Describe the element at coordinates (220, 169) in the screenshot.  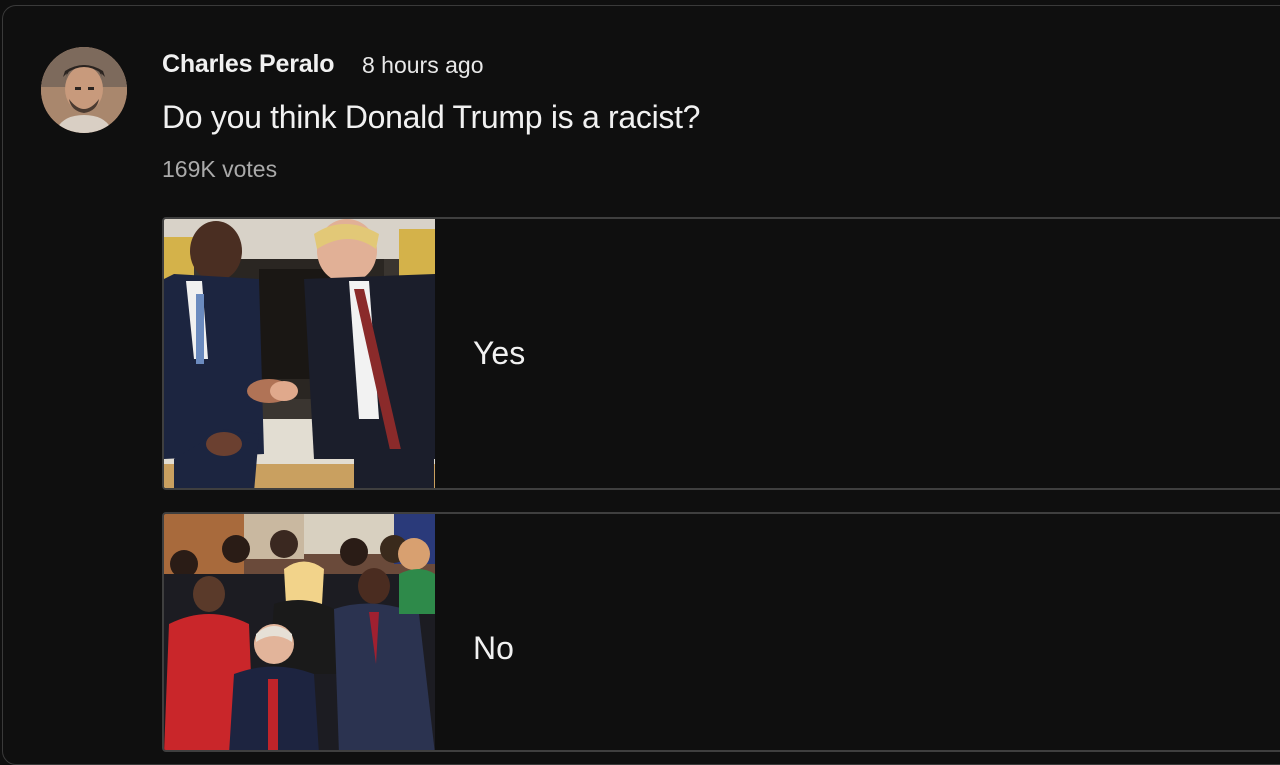
I see `vote-count: 169K votes` at that location.